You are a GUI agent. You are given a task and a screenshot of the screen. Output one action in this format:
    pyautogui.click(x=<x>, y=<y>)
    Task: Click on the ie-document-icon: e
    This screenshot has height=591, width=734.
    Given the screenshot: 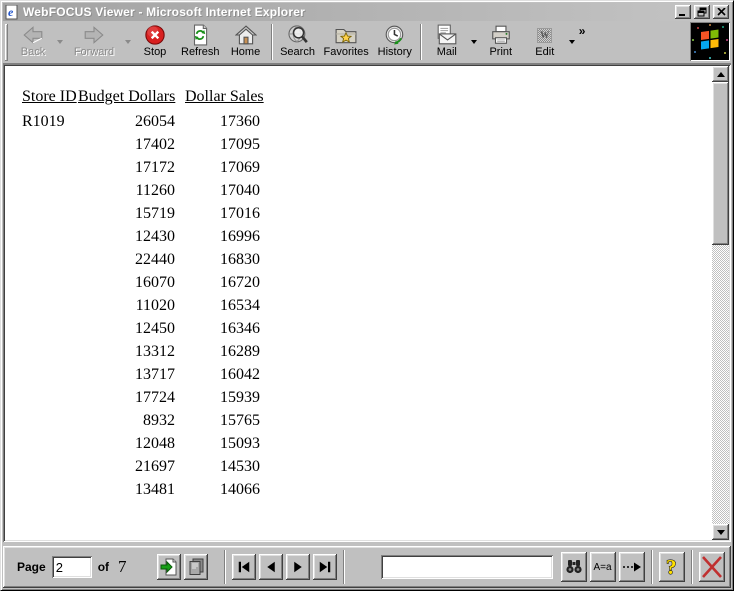 What is the action you would take?
    pyautogui.click(x=12, y=12)
    